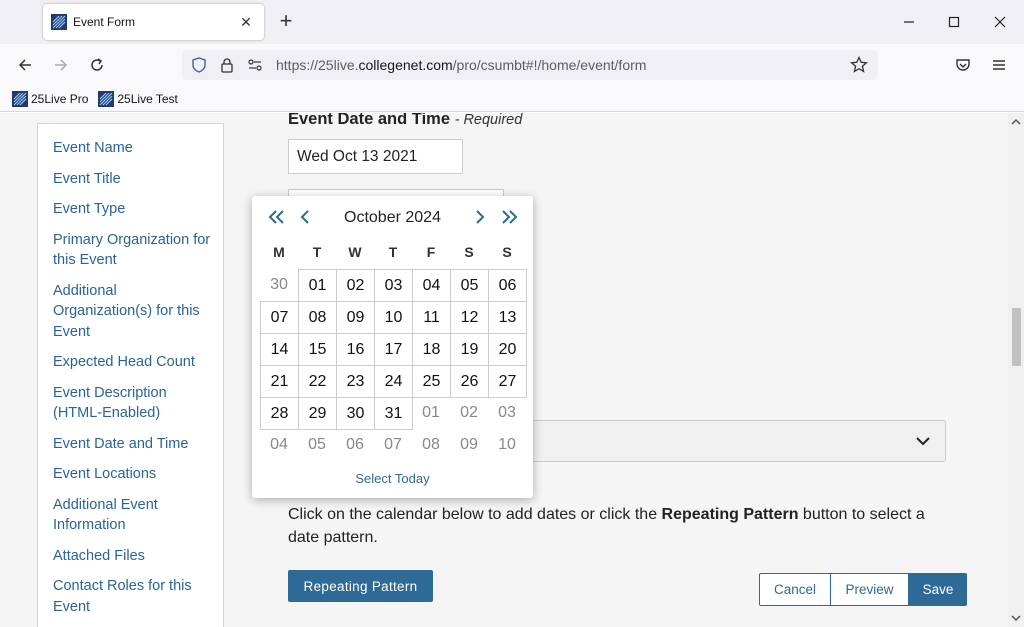 The height and width of the screenshot is (627, 1024). I want to click on datepicker-day: 07, so click(279, 317).